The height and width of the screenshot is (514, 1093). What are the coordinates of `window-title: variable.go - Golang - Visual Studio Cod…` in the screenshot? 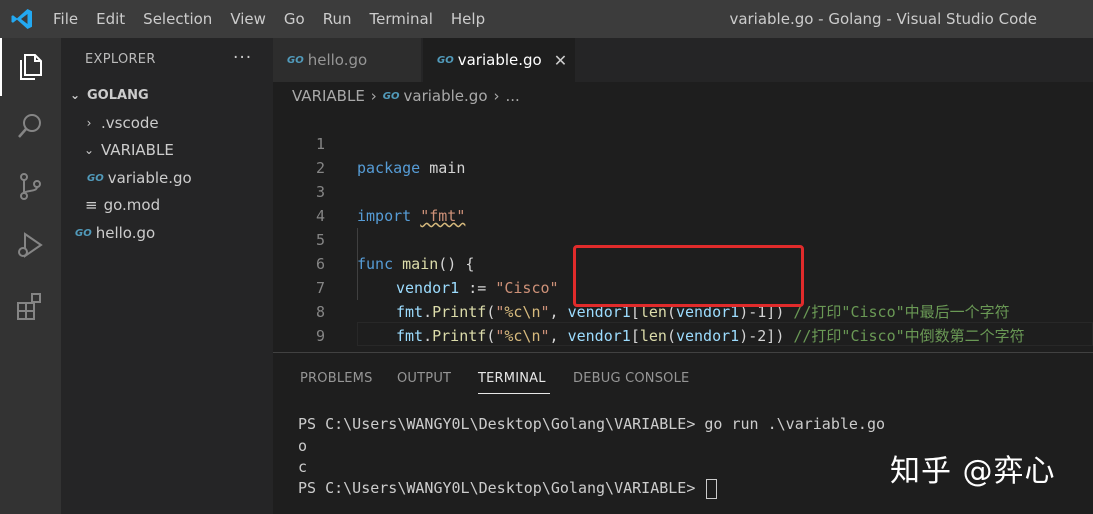 It's located at (883, 19).